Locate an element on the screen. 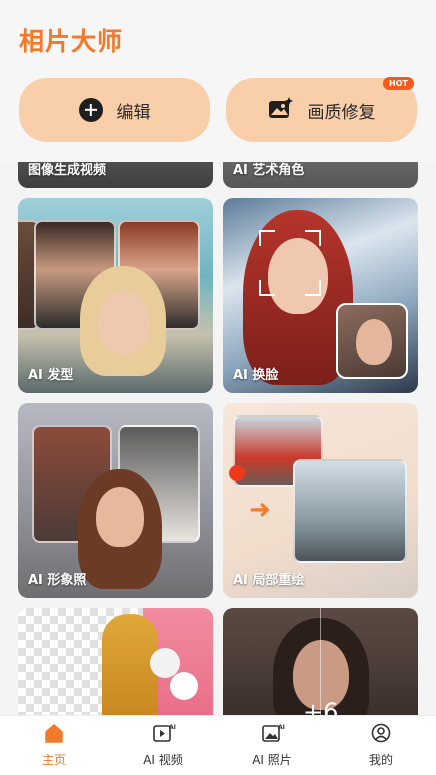 The width and height of the screenshot is (436, 775). image-sparkle-icon is located at coordinates (281, 110).